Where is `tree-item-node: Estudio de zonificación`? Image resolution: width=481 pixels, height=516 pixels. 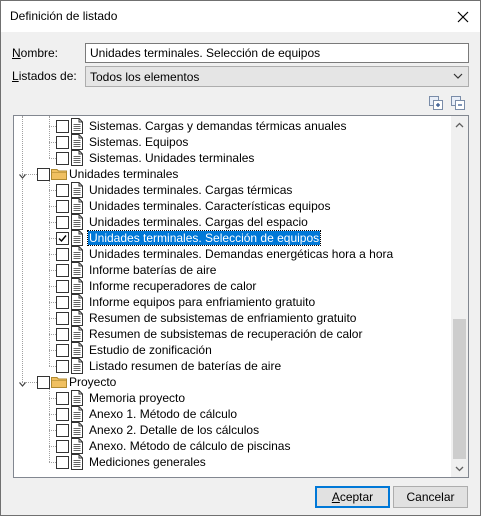 tree-item-node: Estudio de zonificación is located at coordinates (232, 350).